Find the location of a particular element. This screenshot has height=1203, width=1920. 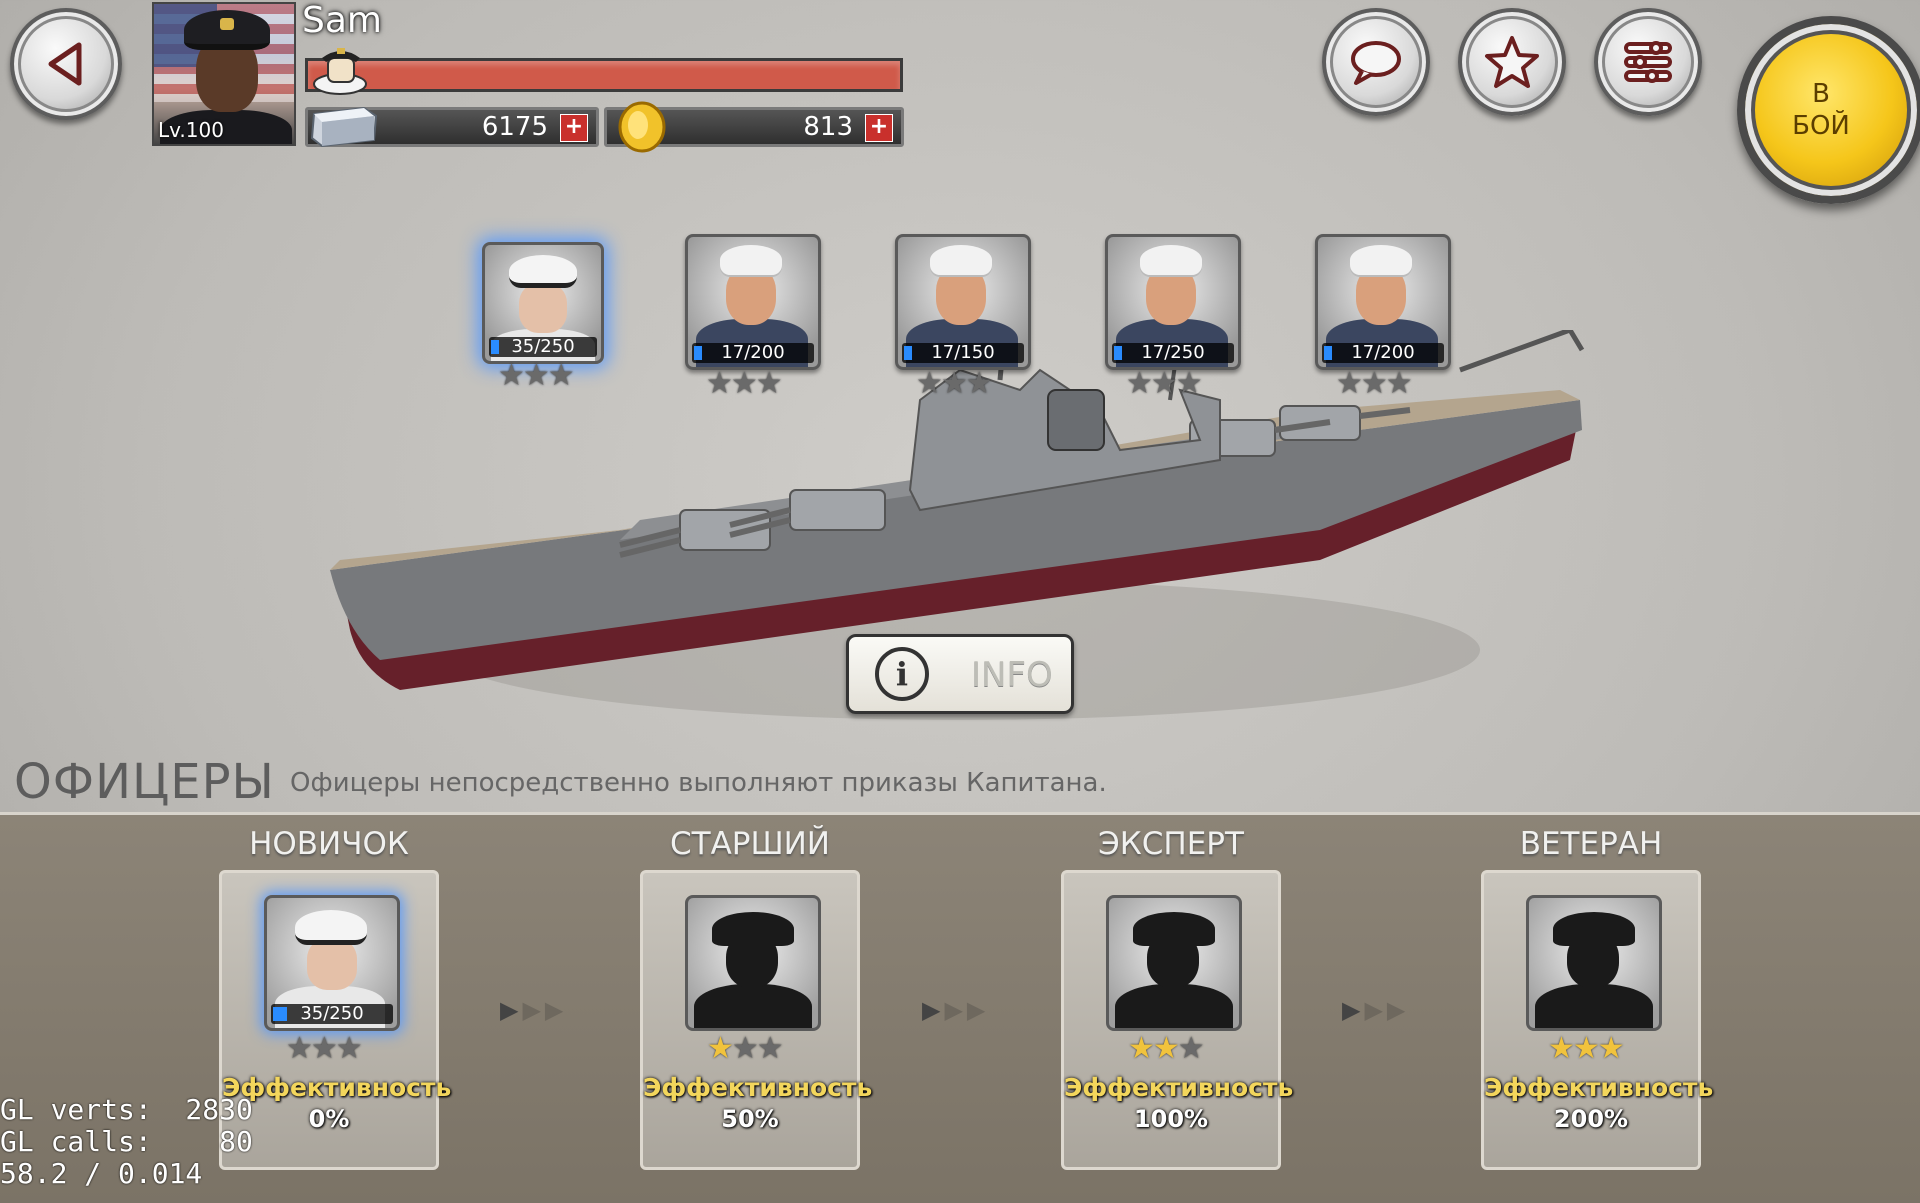

officer-xp-bar: 35/250 is located at coordinates (332, 1014).